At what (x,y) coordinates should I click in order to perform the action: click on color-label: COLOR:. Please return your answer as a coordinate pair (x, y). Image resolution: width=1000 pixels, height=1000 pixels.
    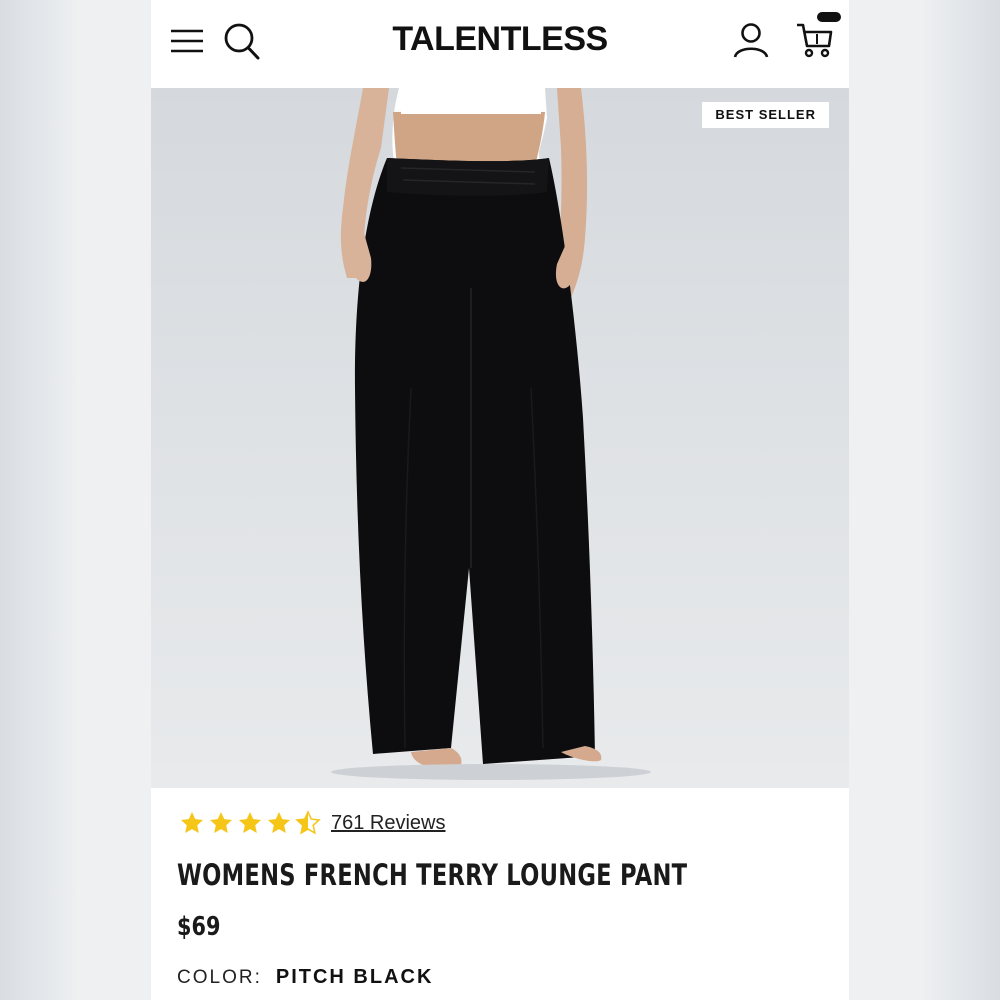
    Looking at the image, I should click on (219, 977).